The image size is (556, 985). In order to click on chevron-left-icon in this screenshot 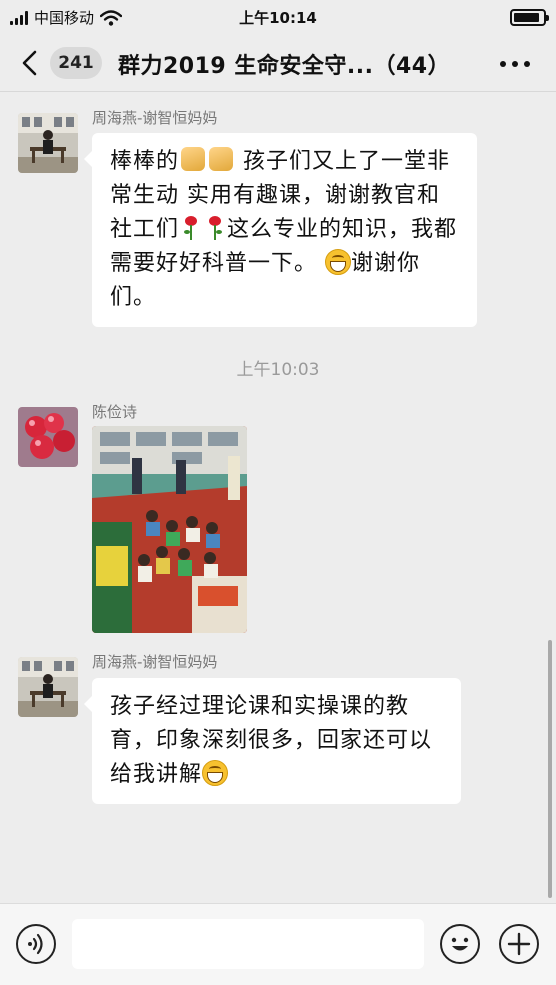, I will do `click(30, 63)`.